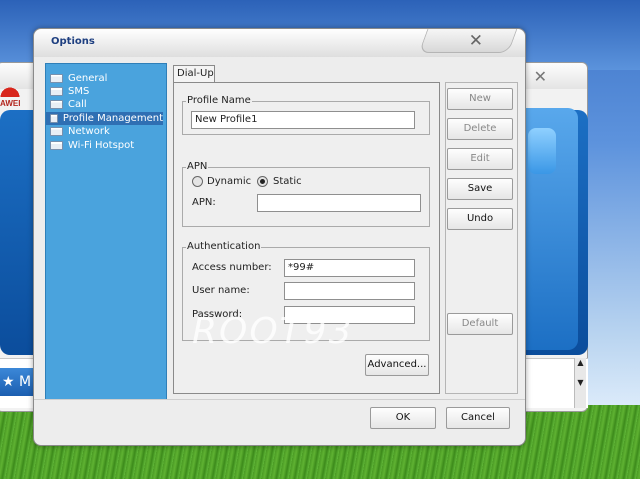 The width and height of the screenshot is (640, 479). What do you see at coordinates (224, 246) in the screenshot?
I see `authentication-group-label: Authentication` at bounding box center [224, 246].